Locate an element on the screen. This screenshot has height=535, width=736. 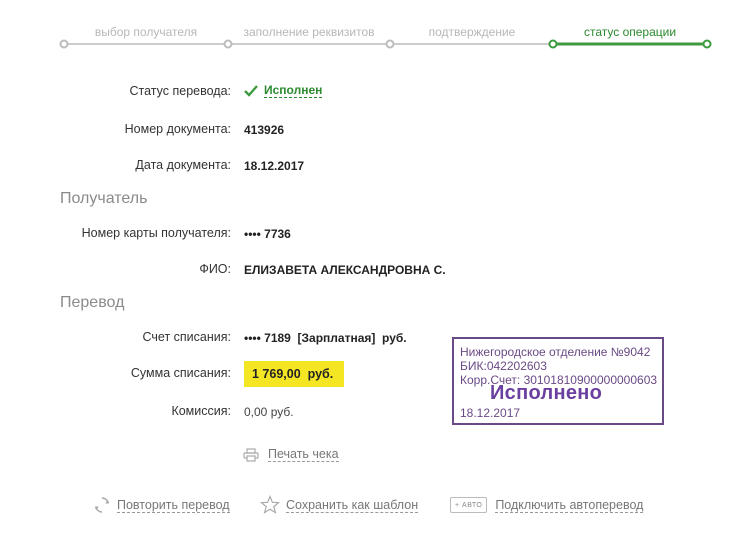
step-recipient: выбор получателя is located at coordinates (146, 32).